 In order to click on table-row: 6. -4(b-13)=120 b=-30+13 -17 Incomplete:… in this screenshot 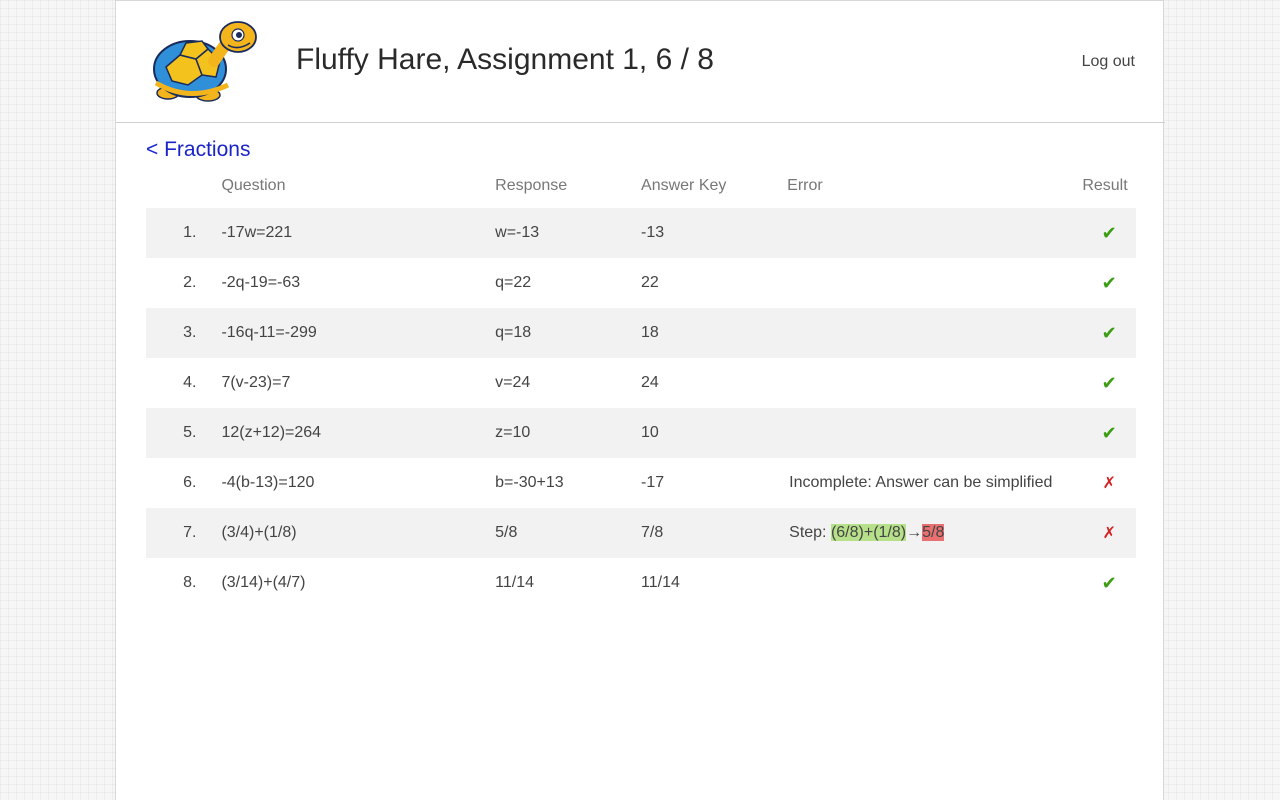, I will do `click(641, 483)`.